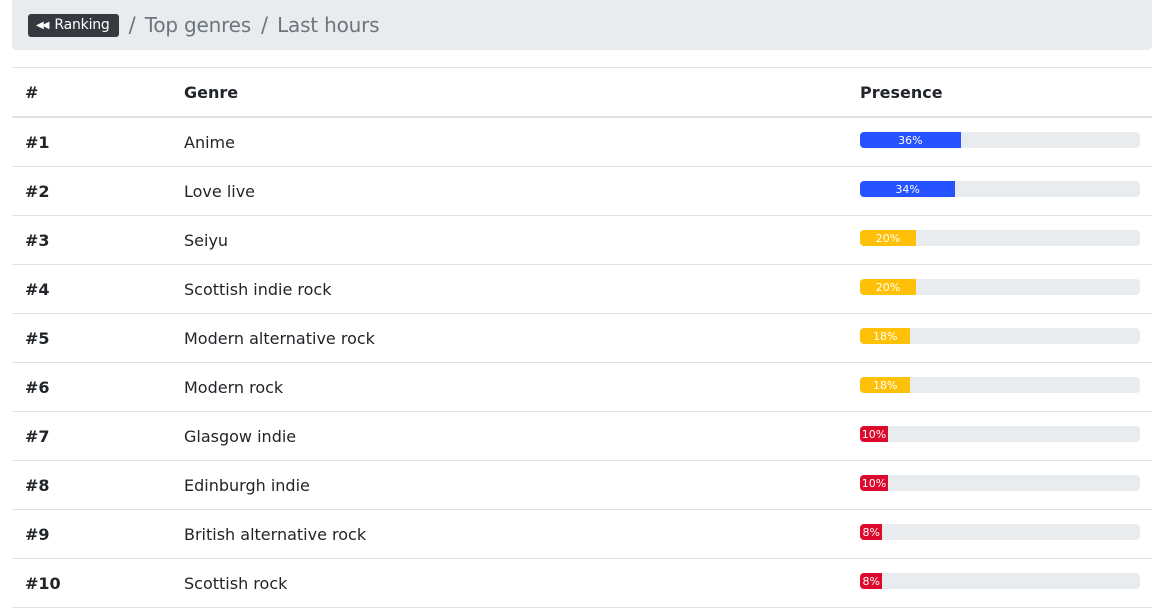 This screenshot has width=1162, height=608. I want to click on row-genre: Anime, so click(209, 142).